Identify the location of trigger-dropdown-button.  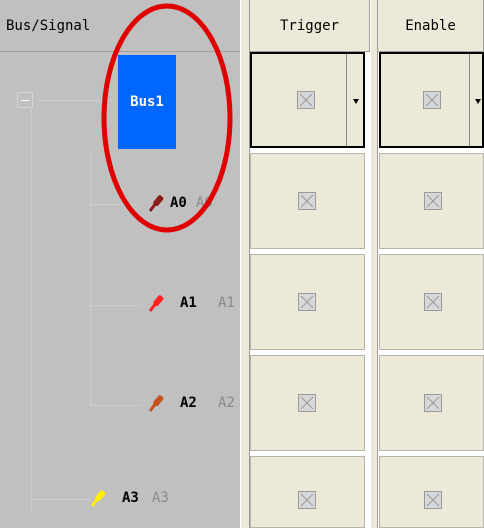
(356, 100).